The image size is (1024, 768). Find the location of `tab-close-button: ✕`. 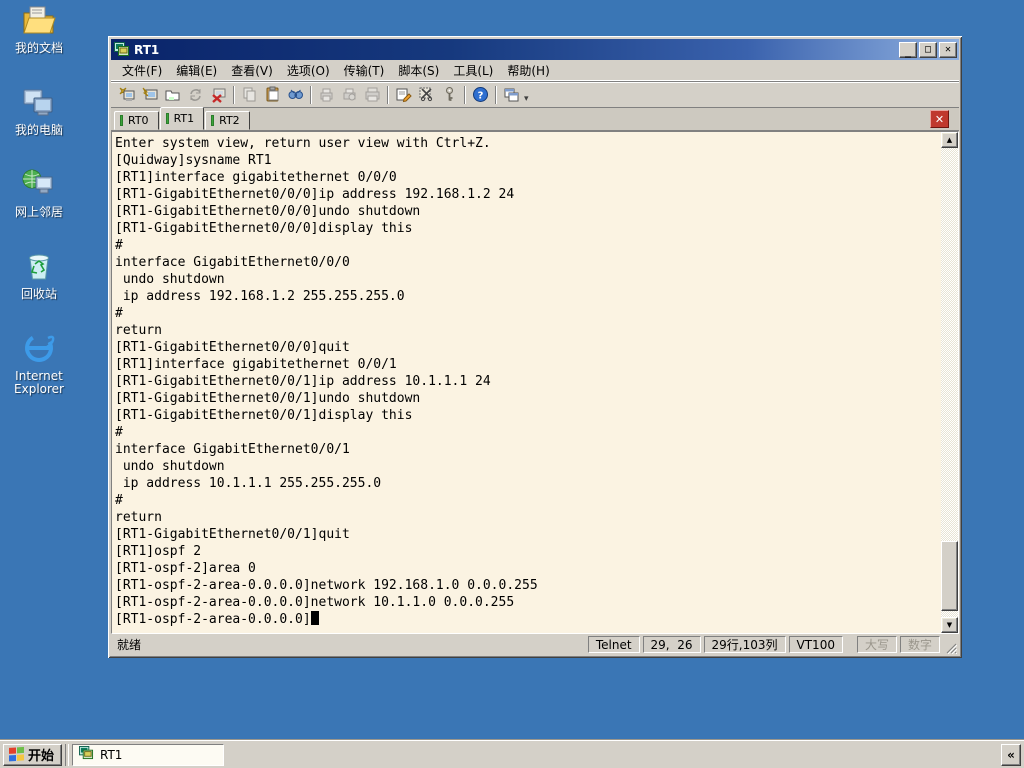

tab-close-button: ✕ is located at coordinates (939, 119).